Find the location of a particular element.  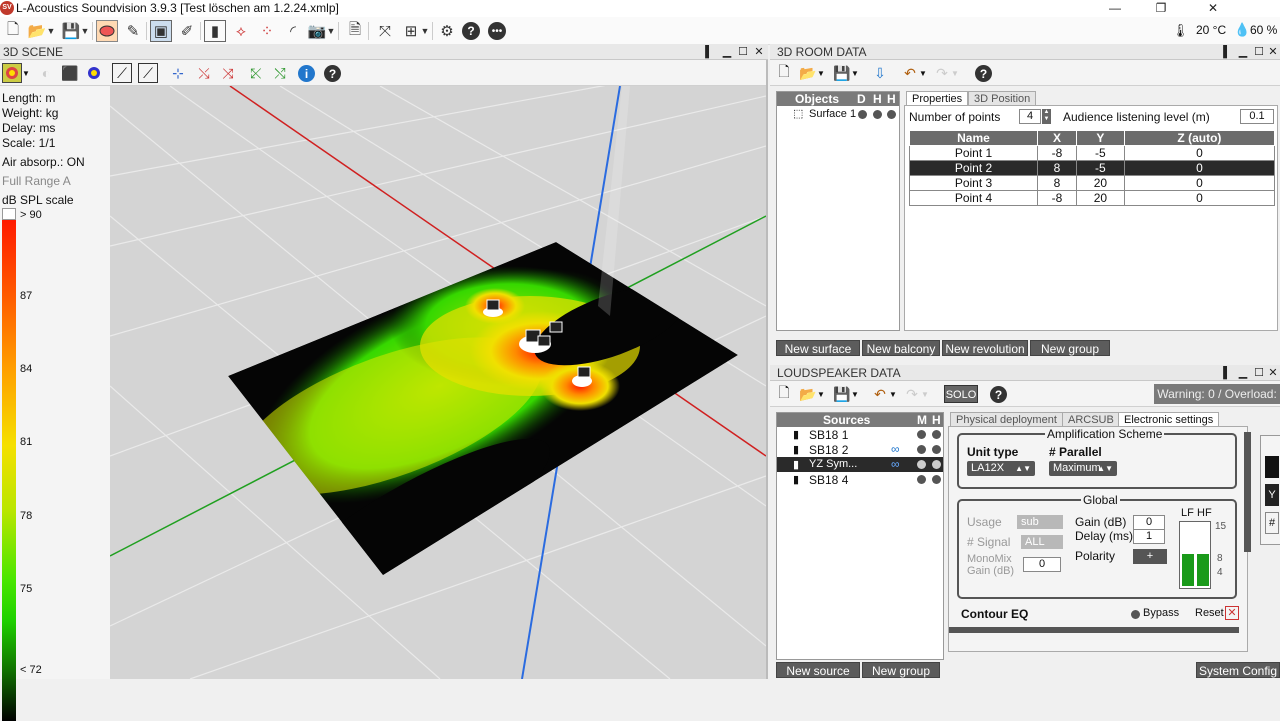

bypass-toggle is located at coordinates (1135, 614).